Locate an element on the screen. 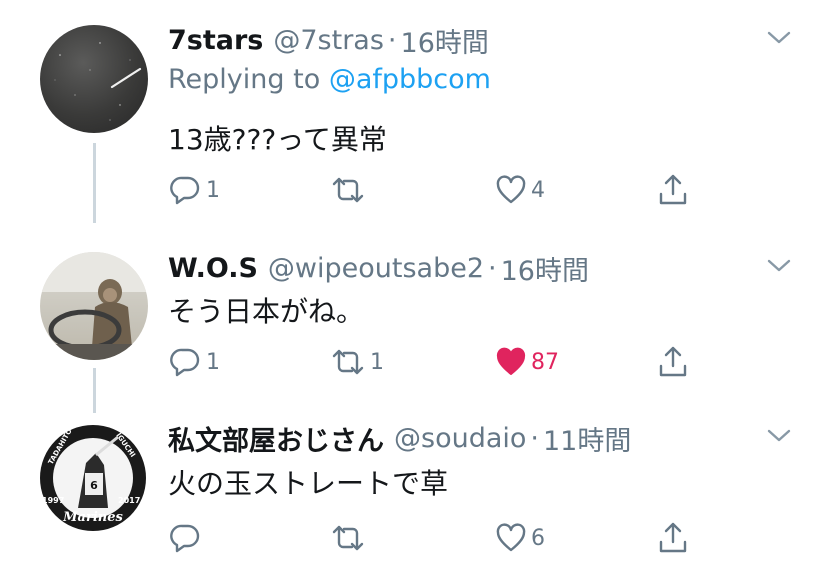 Image resolution: width=828 pixels, height=565 pixels. badge-team: Marines is located at coordinates (92, 517).